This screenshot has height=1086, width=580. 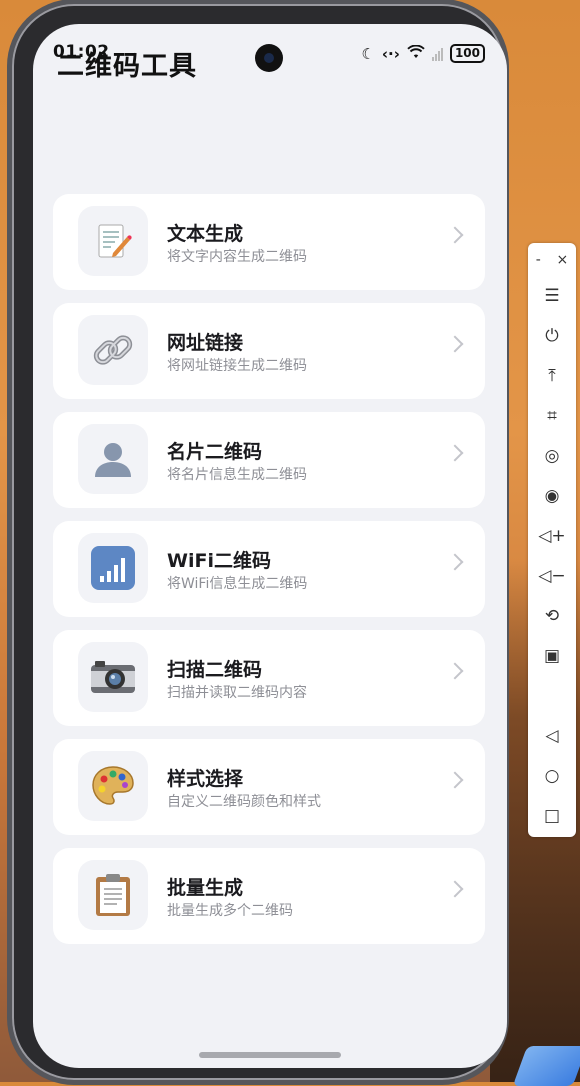 I want to click on data-transfer-icon: ‹·›, so click(x=390, y=53).